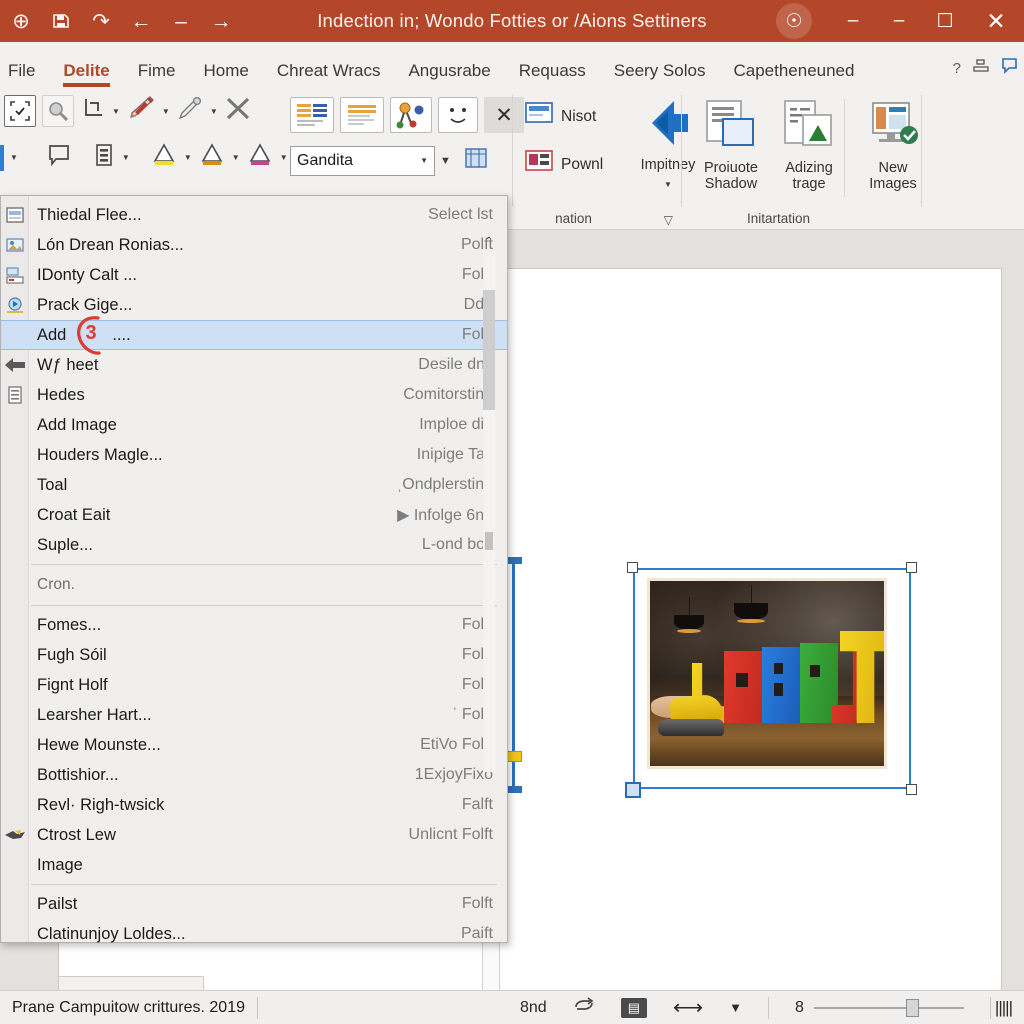 The image size is (1024, 1024). I want to click on zoom-control: 8, so click(879, 1007).